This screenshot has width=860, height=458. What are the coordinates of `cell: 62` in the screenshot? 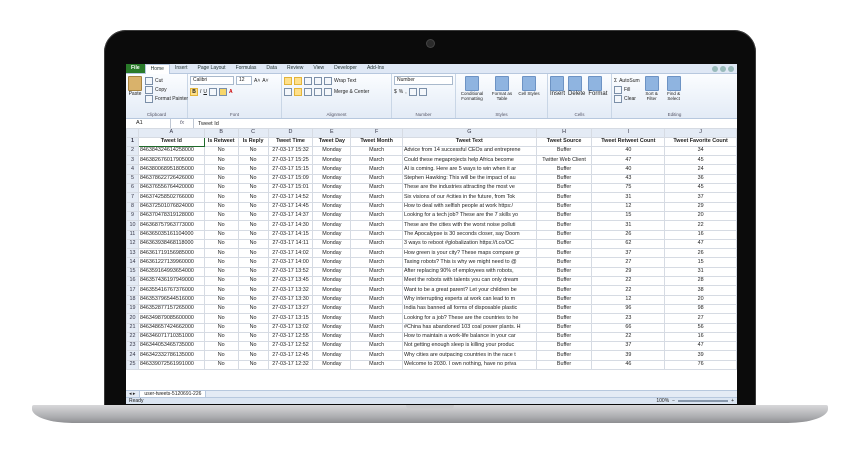 It's located at (628, 244).